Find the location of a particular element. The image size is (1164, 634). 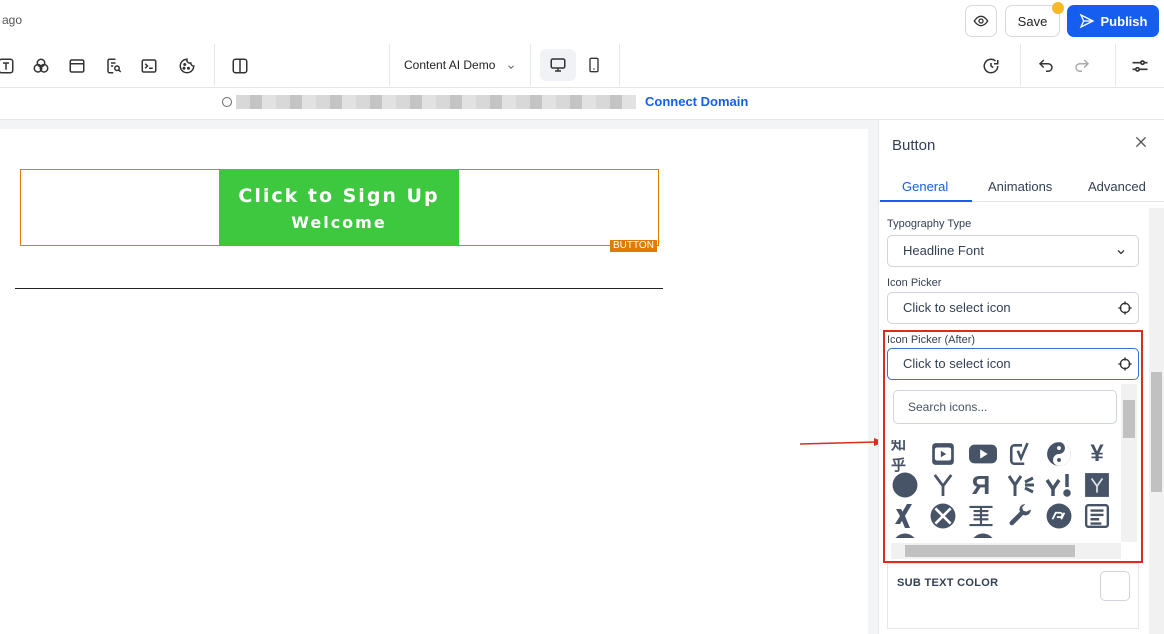

dropdown-scroll-thumb is located at coordinates (1129, 419).